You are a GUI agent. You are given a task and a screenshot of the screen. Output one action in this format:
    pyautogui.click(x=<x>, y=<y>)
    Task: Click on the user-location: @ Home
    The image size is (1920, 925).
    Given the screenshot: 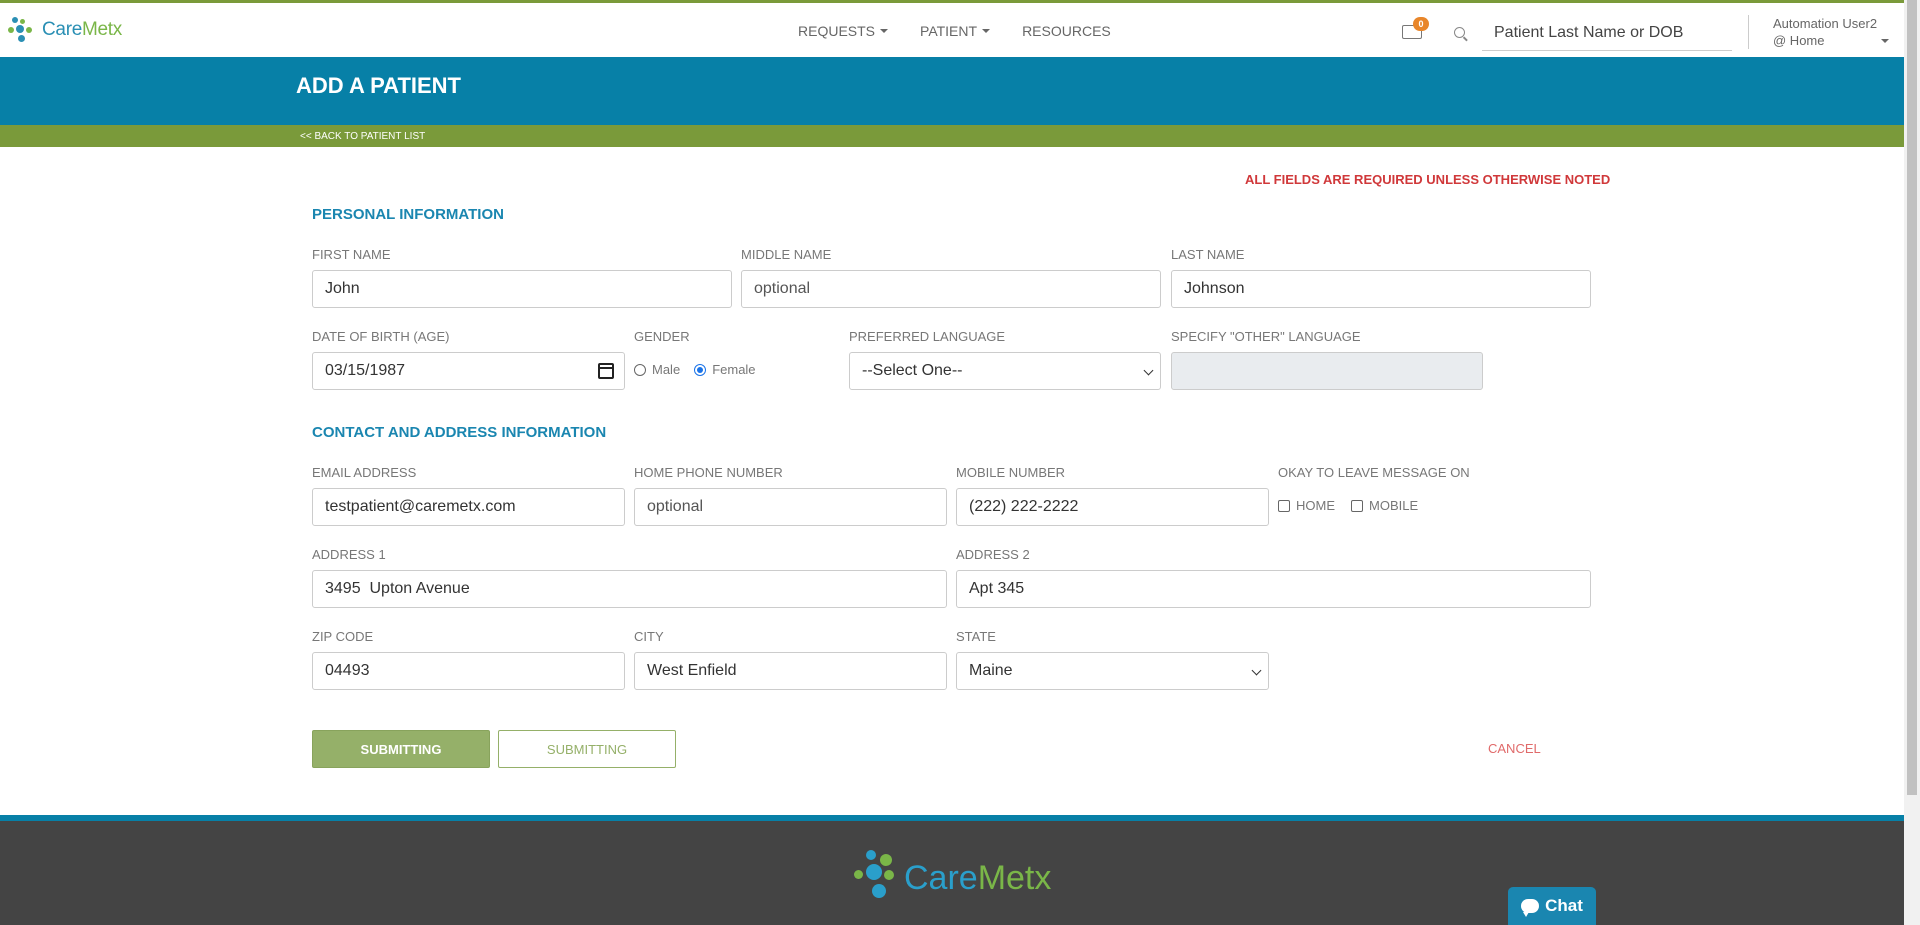 What is the action you would take?
    pyautogui.click(x=1799, y=40)
    